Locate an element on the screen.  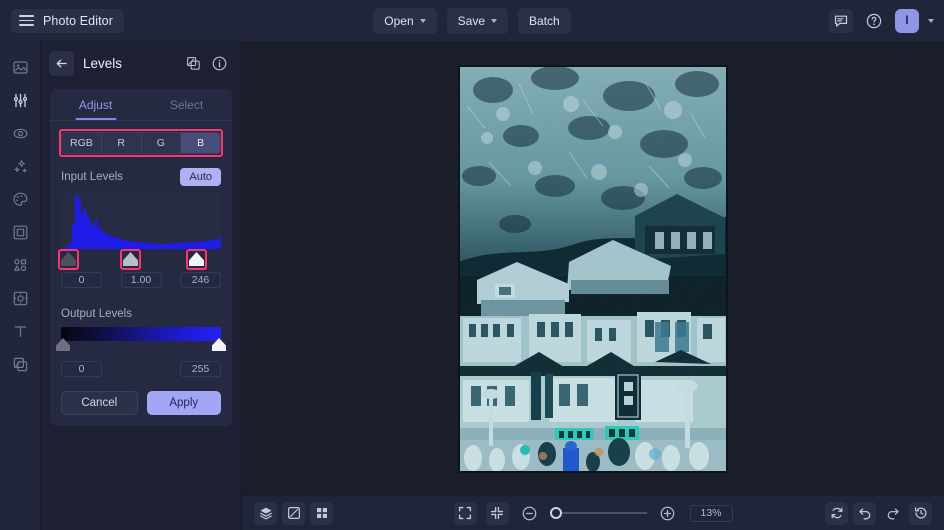
duplicate-icon is located at coordinates (193, 63).